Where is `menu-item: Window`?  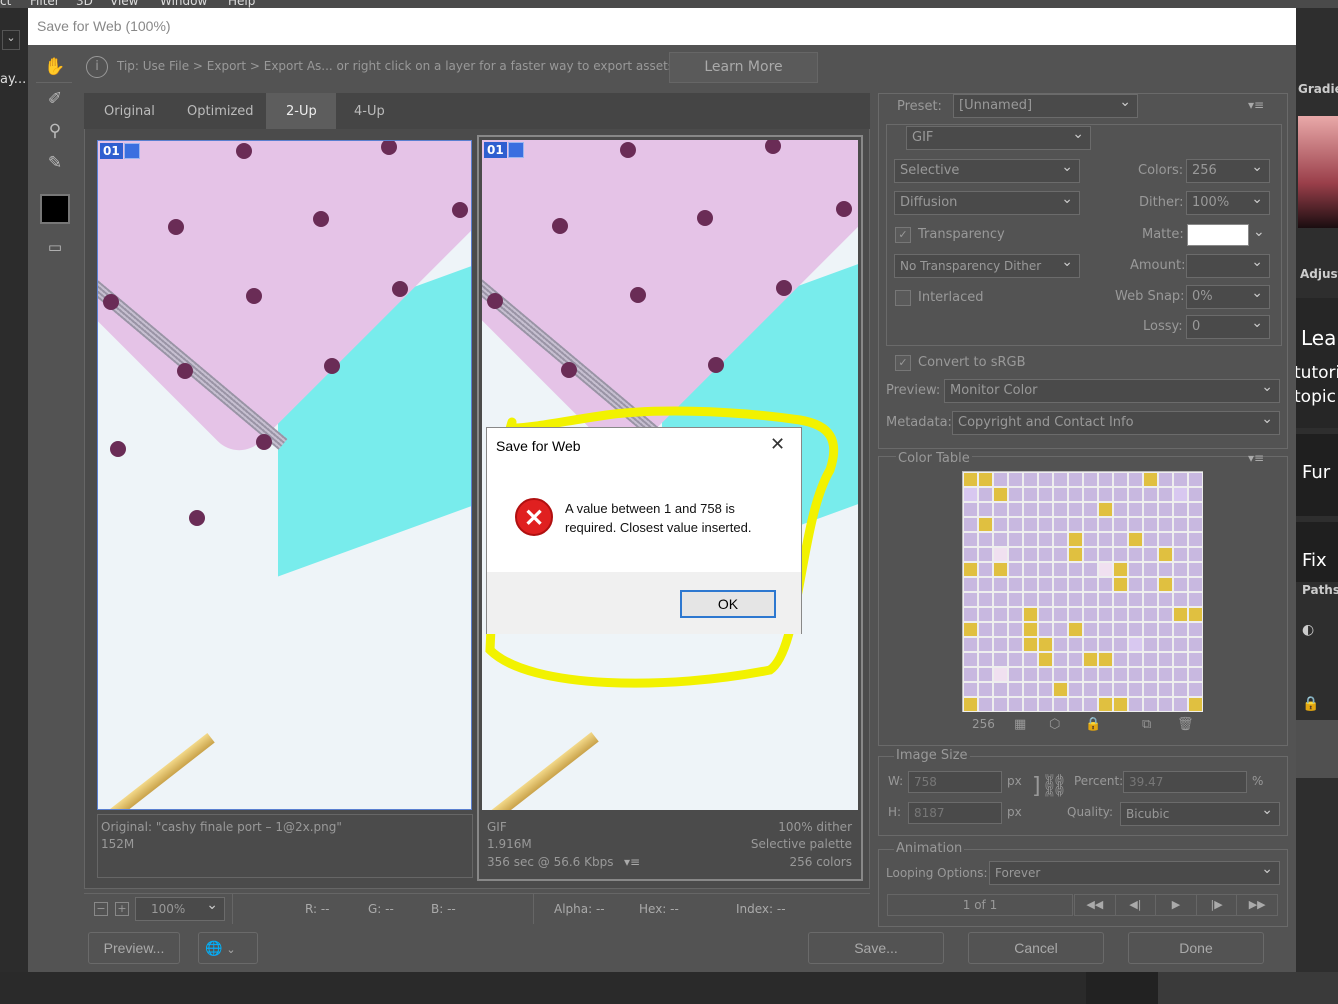 menu-item: Window is located at coordinates (183, 4).